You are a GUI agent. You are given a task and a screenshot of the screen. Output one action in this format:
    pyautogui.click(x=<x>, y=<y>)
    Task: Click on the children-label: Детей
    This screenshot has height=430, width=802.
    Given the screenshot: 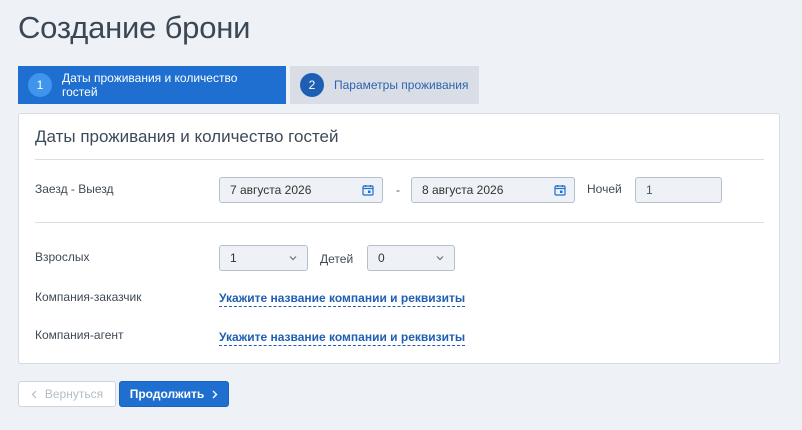 What is the action you would take?
    pyautogui.click(x=337, y=259)
    